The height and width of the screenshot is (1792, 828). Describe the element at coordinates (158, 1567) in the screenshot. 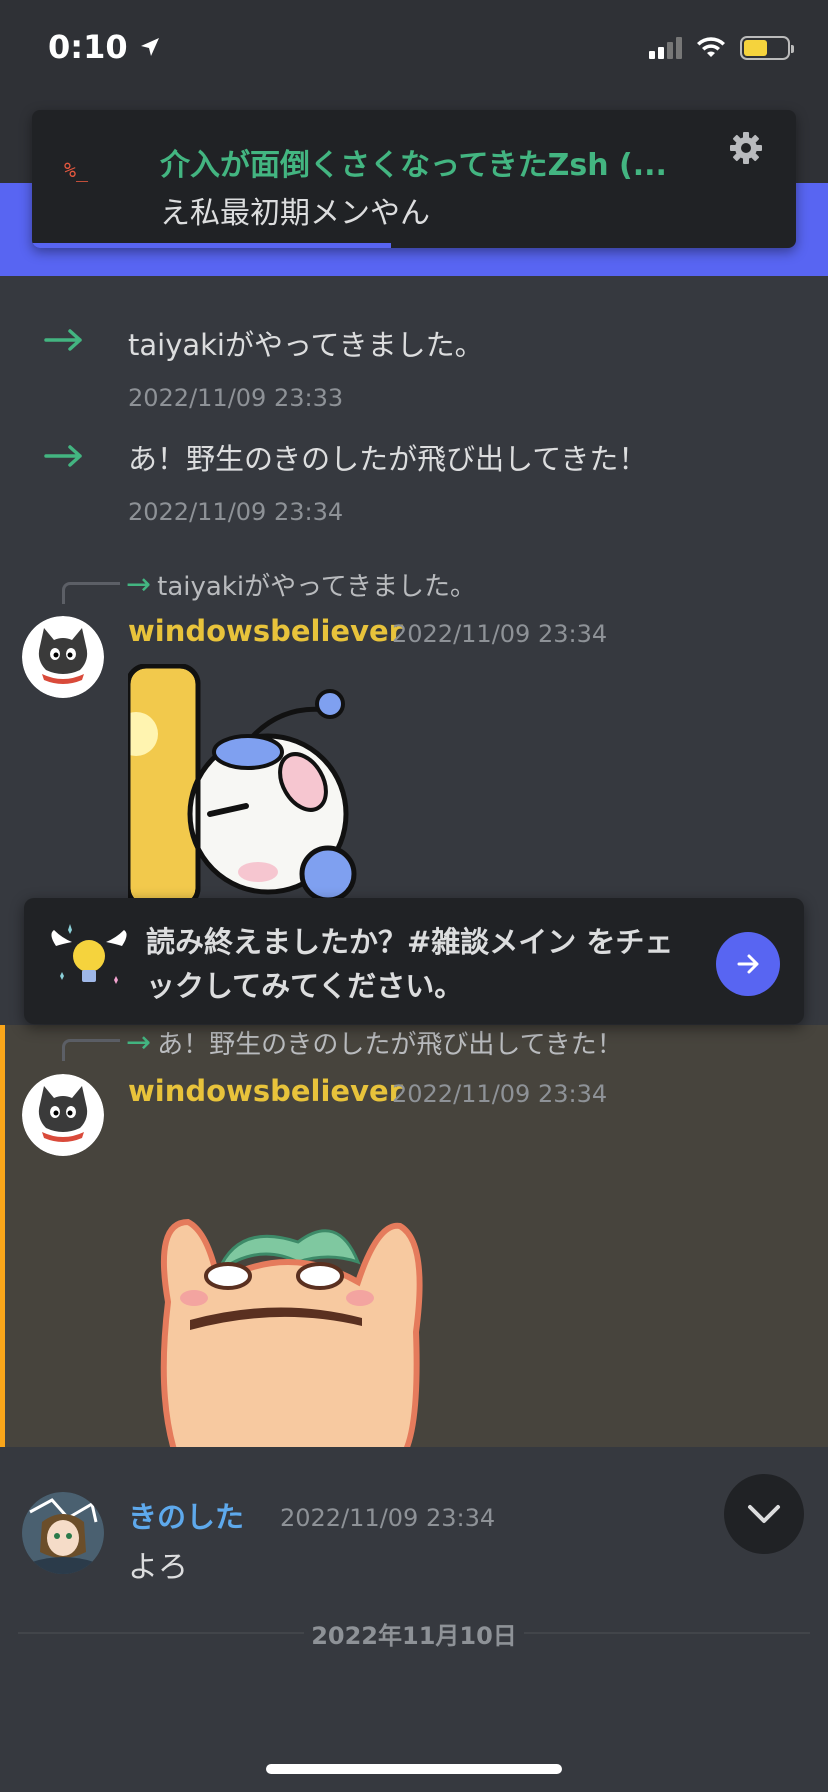

I see `message-text: よろ` at that location.